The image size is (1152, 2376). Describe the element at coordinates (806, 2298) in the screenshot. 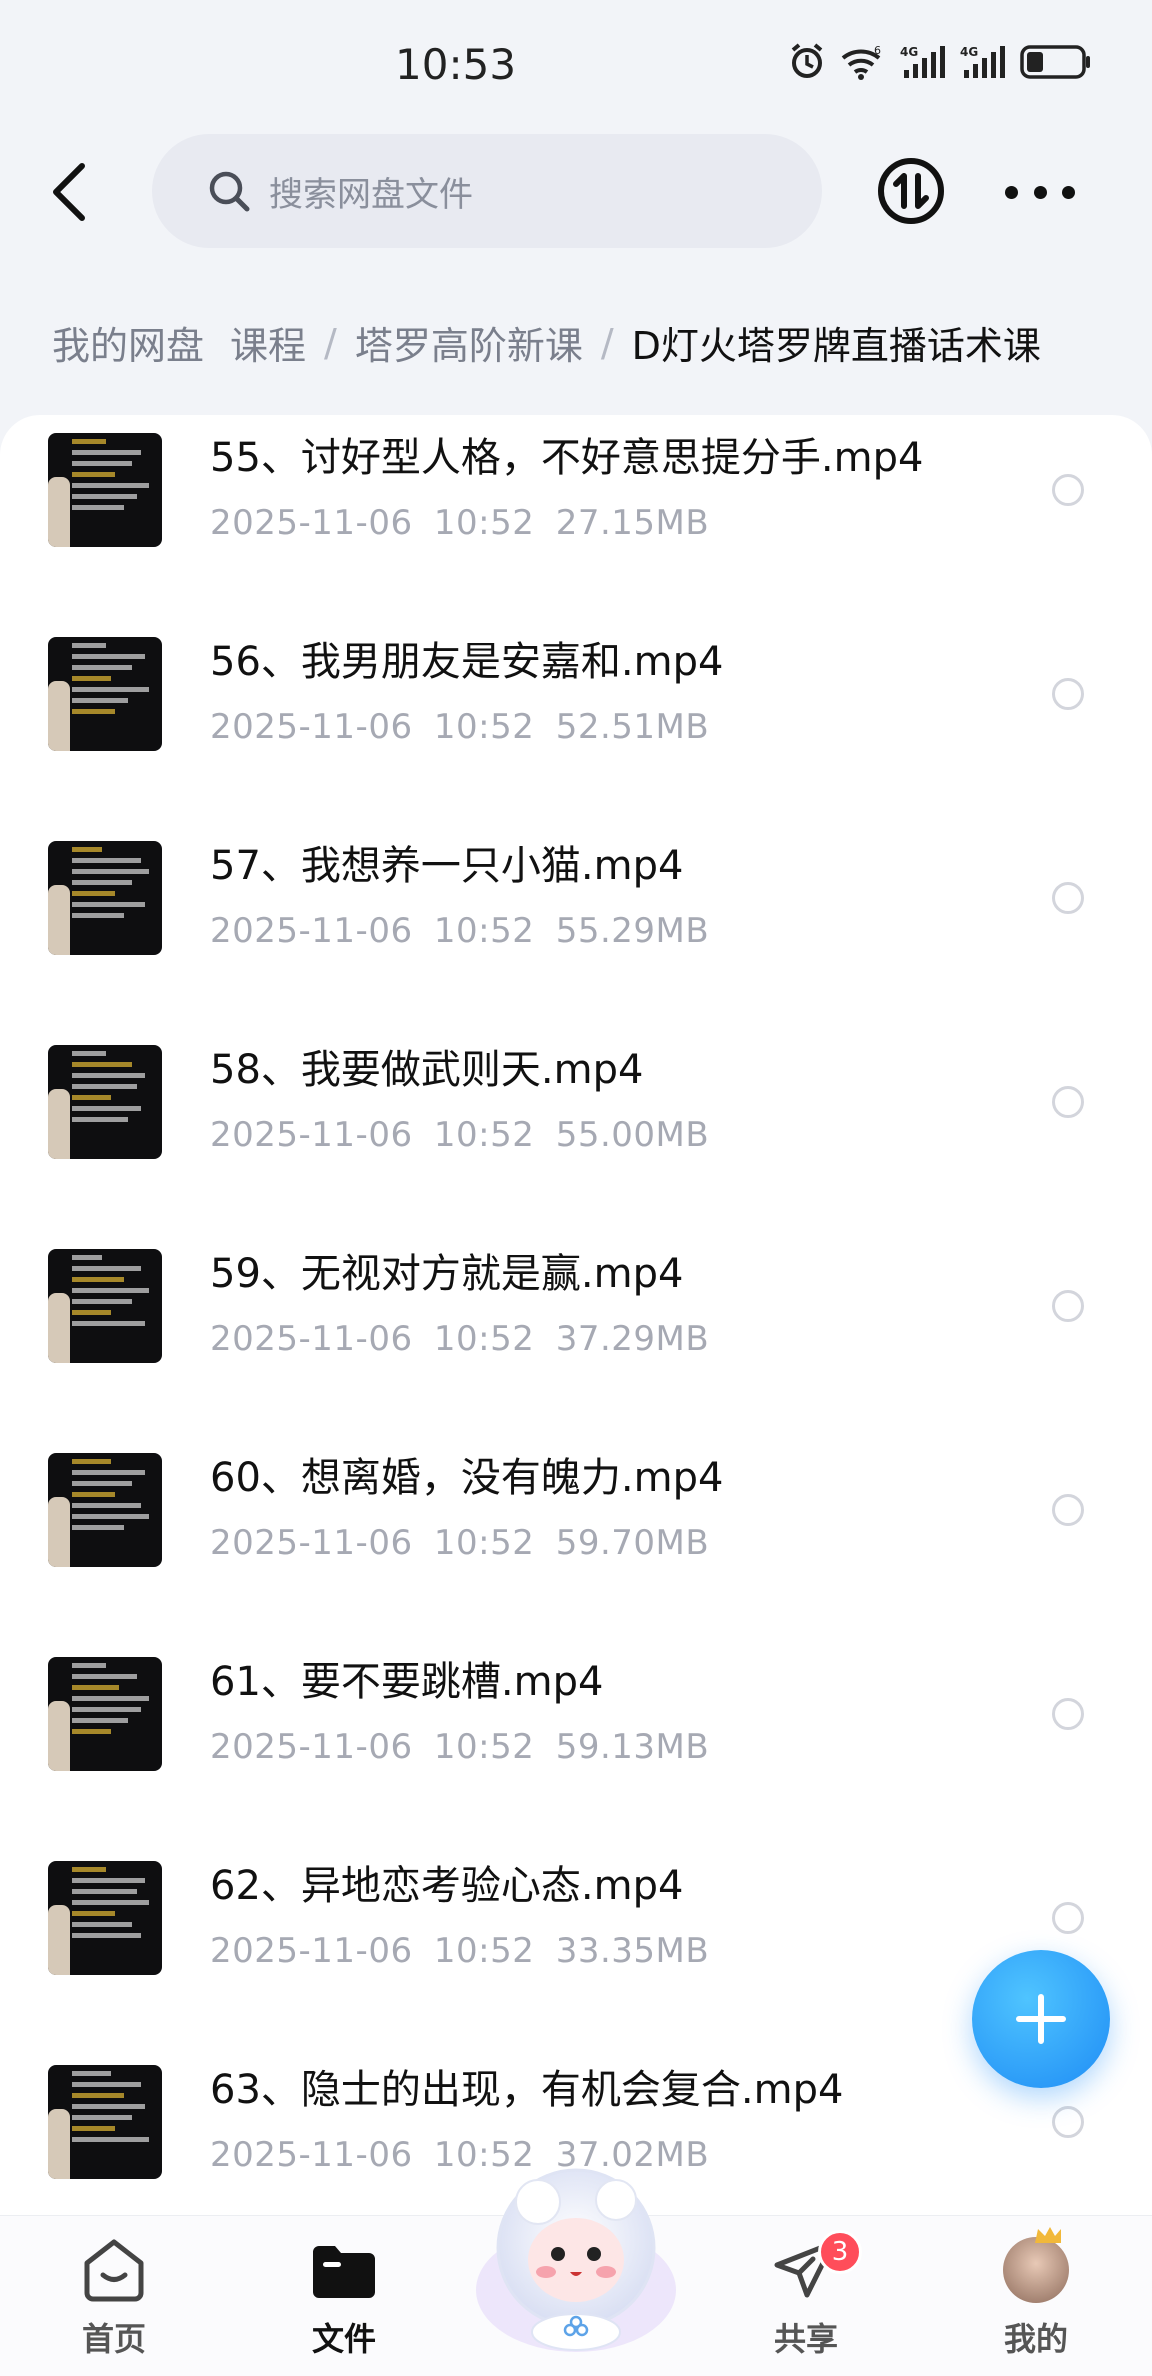

I see `nav-share: 3 共享` at that location.